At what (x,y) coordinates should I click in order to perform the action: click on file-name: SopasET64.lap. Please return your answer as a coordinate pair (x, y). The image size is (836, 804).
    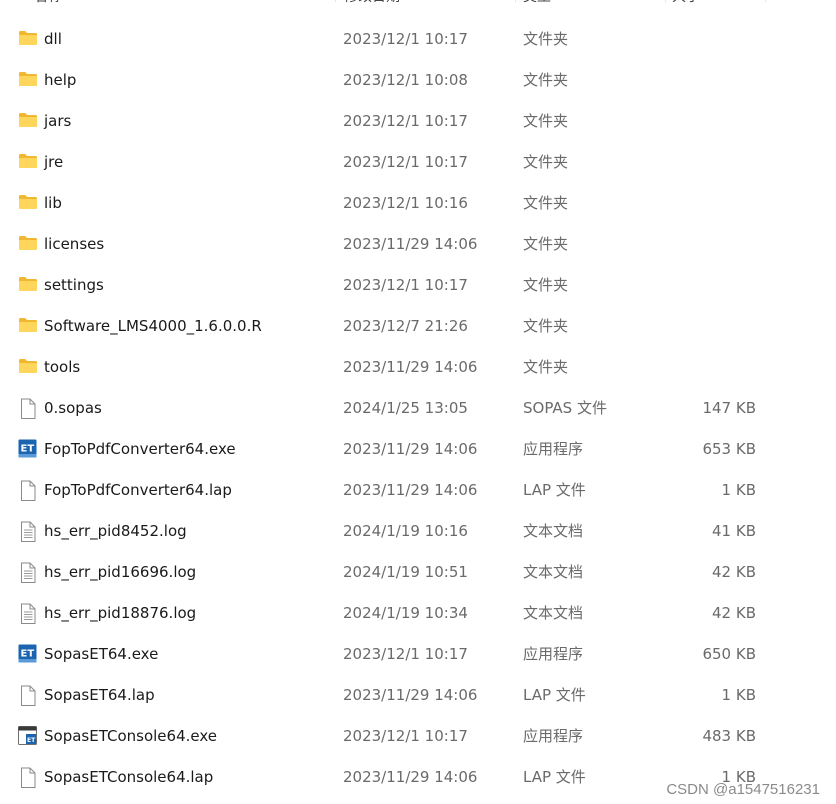
    Looking at the image, I should click on (99, 695).